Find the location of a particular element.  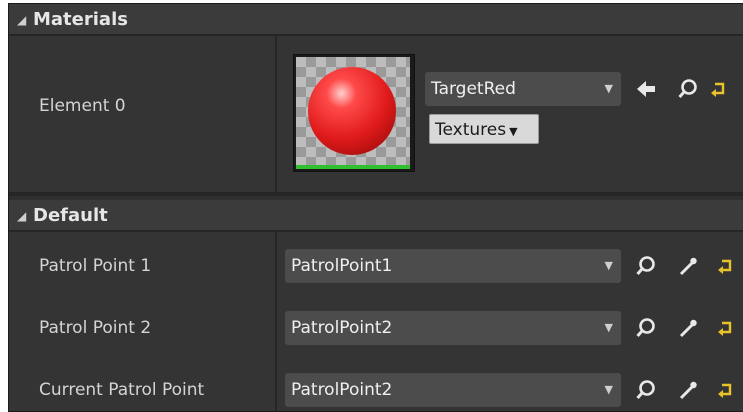

patrol-point-1-label: Patrol Point 1 is located at coordinates (95, 266).